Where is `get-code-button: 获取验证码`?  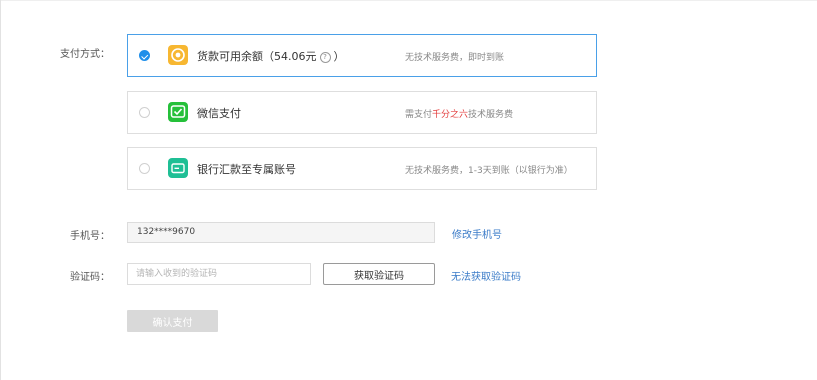 get-code-button: 获取验证码 is located at coordinates (379, 274).